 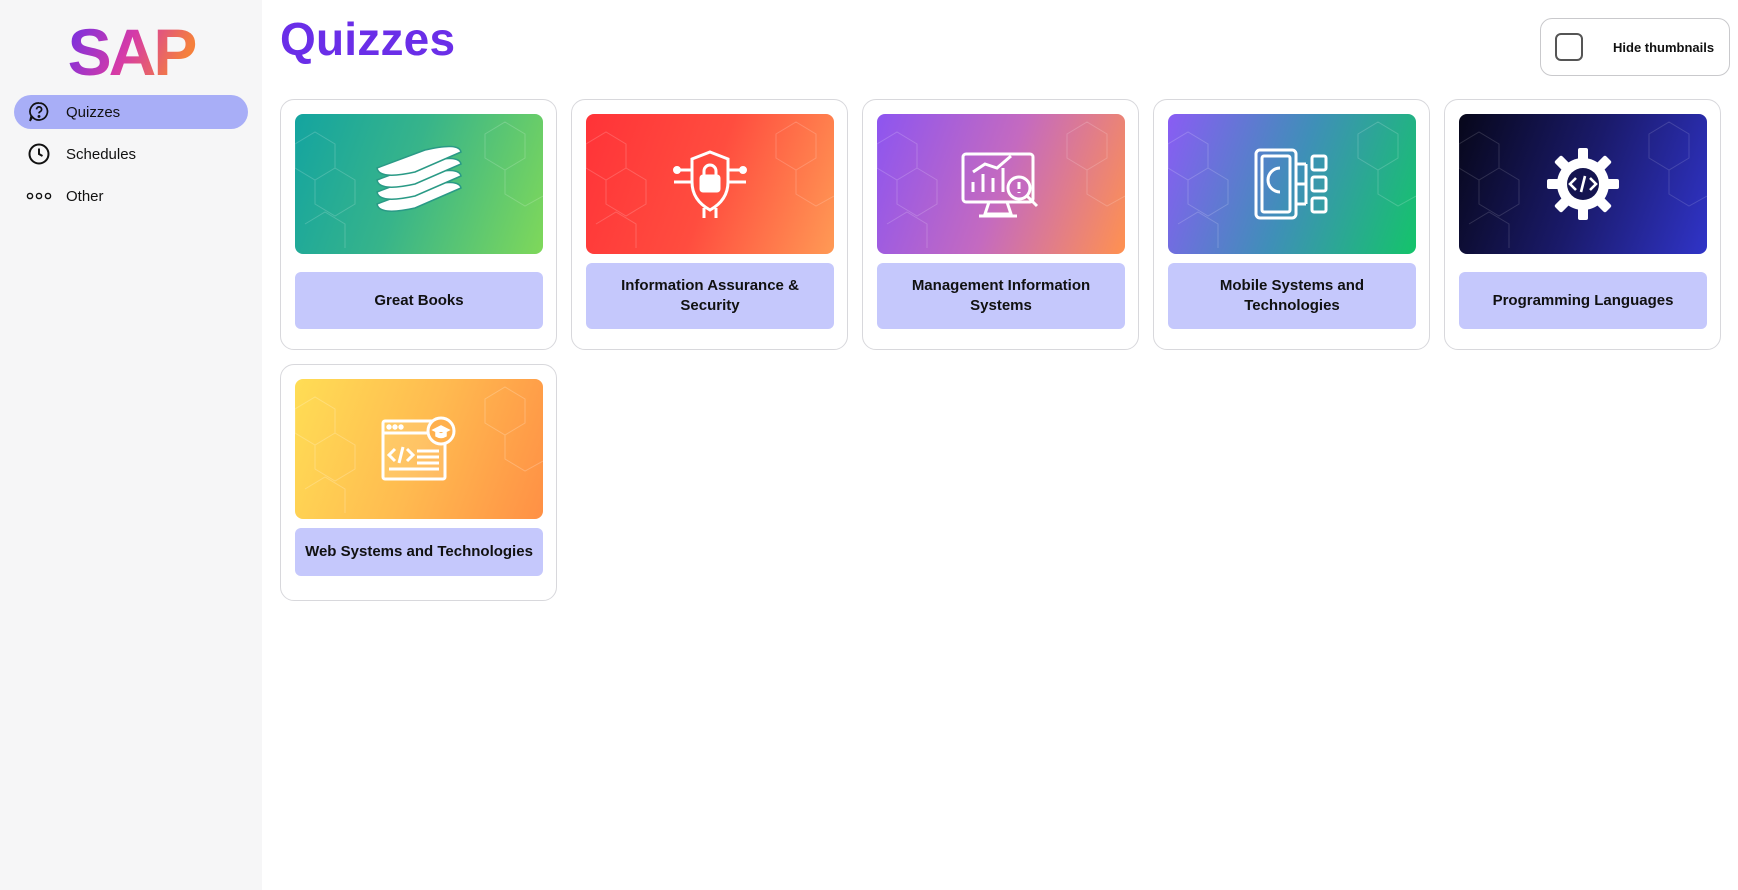 What do you see at coordinates (1292, 296) in the screenshot?
I see `quiz-card-label: Mobile Systems and Technologies` at bounding box center [1292, 296].